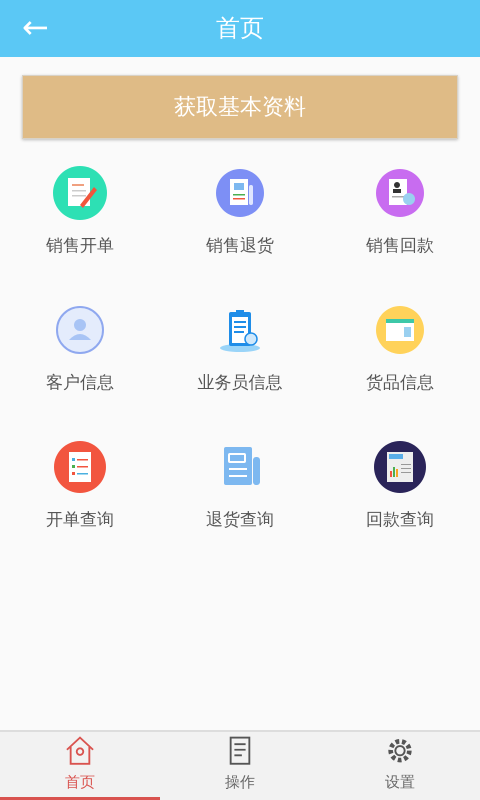 This screenshot has height=800, width=480. Describe the element at coordinates (240, 766) in the screenshot. I see `tab: 操作` at that location.